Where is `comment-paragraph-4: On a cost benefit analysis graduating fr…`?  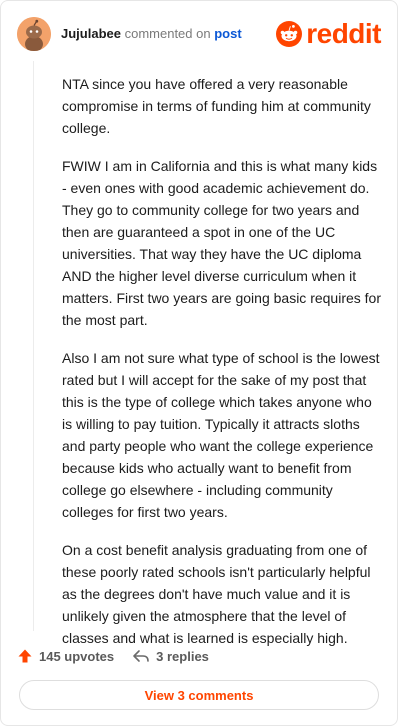 comment-paragraph-4: On a cost benefit analysis graduating fr… is located at coordinates (216, 594).